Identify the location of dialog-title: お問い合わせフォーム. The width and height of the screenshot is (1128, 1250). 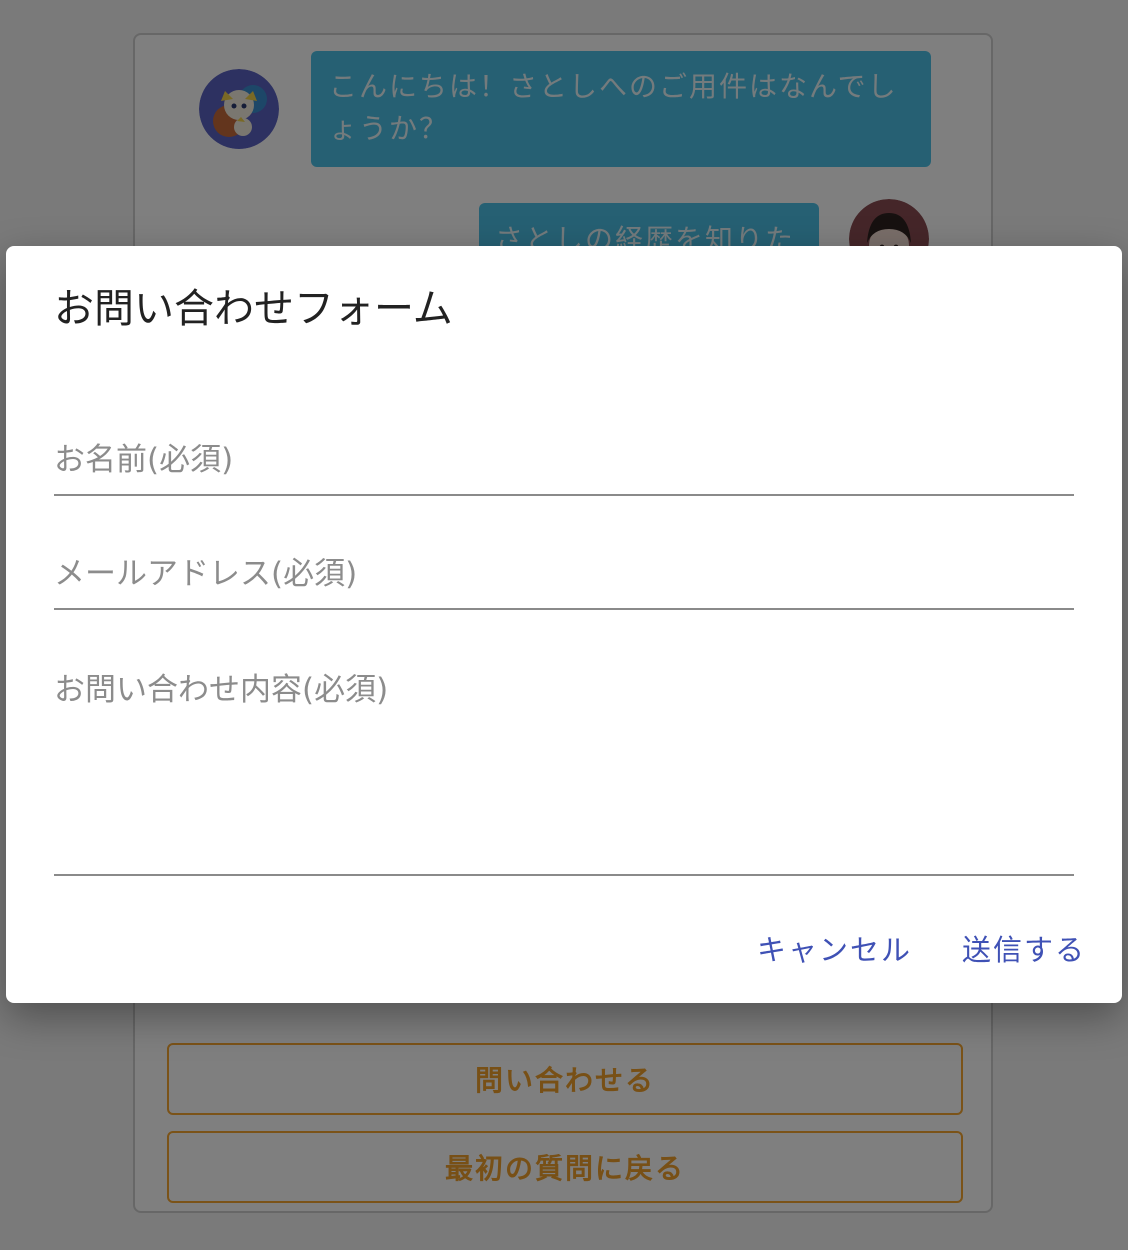
(253, 309).